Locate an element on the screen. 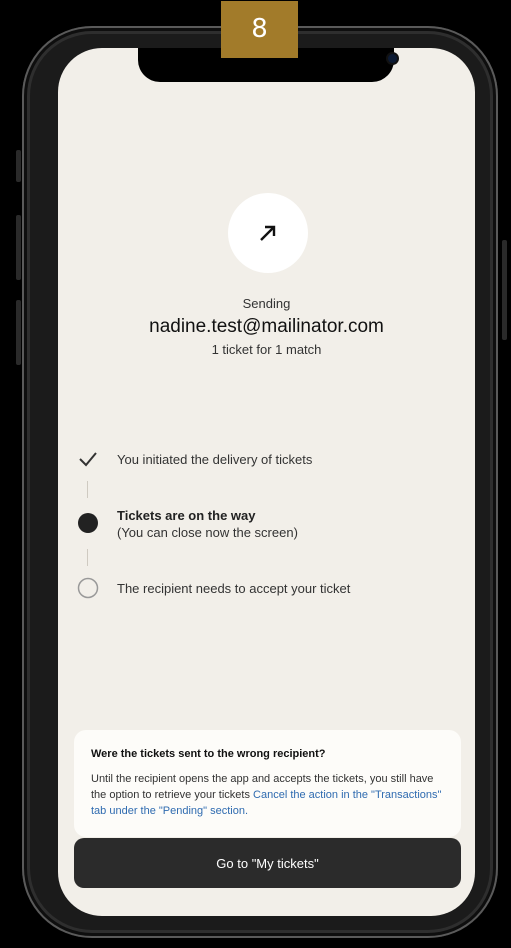  filled-dot-icon is located at coordinates (88, 523).